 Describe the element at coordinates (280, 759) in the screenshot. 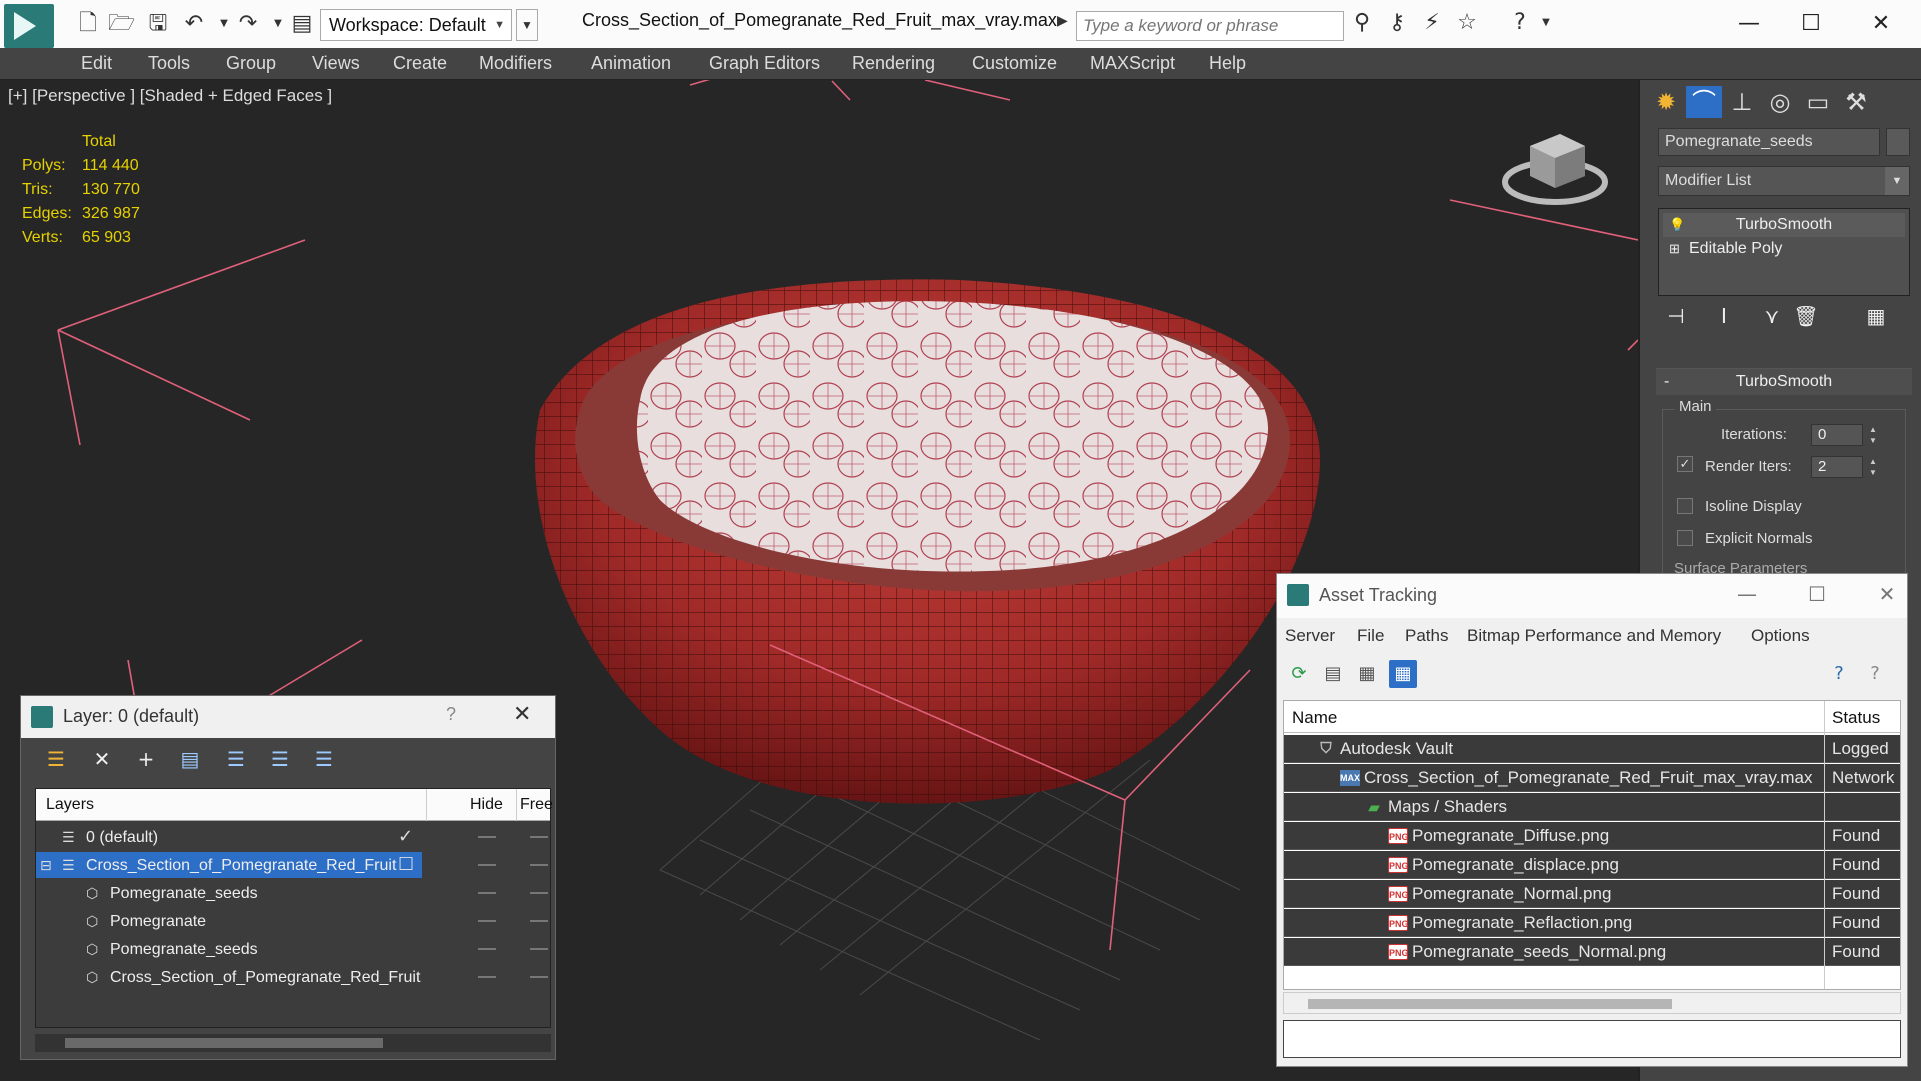

I see `hide-all-icon: ☰` at that location.